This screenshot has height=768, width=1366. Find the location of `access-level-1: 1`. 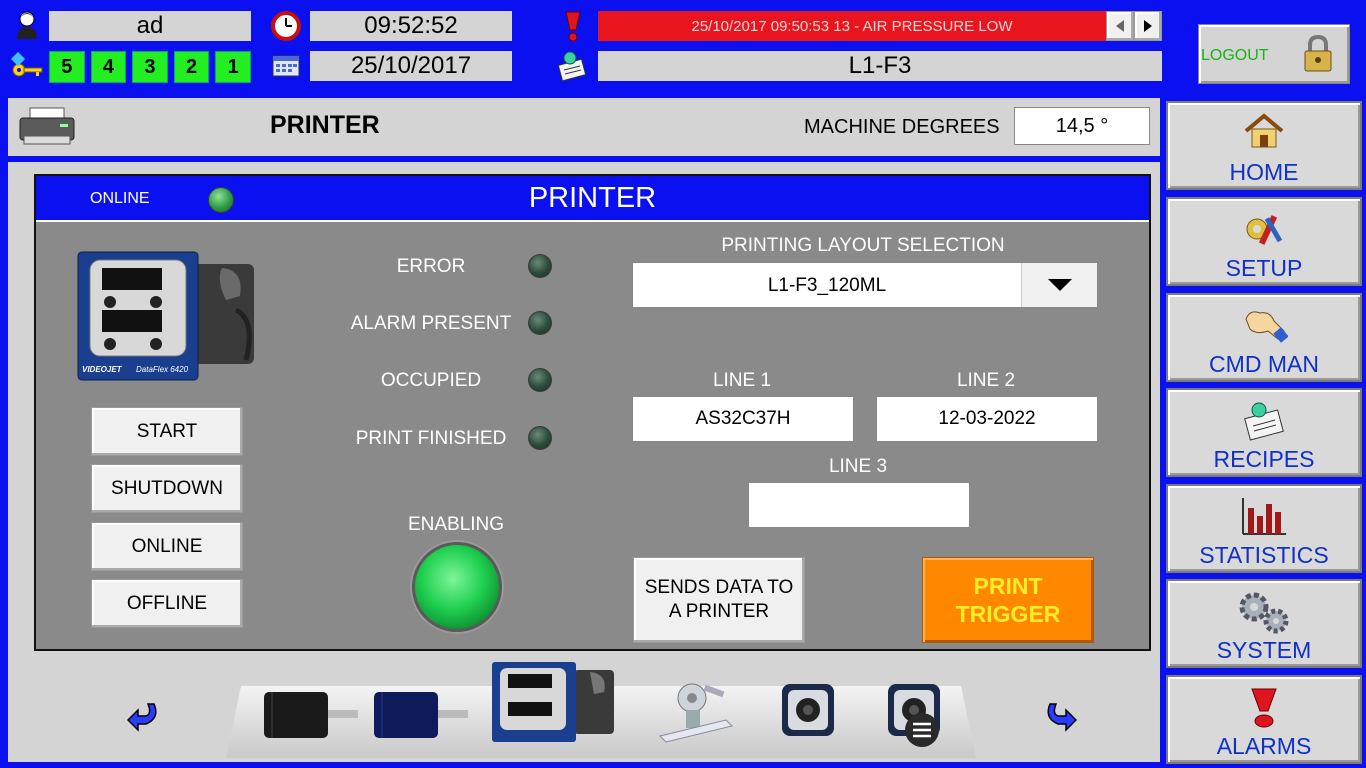

access-level-1: 1 is located at coordinates (233, 67).